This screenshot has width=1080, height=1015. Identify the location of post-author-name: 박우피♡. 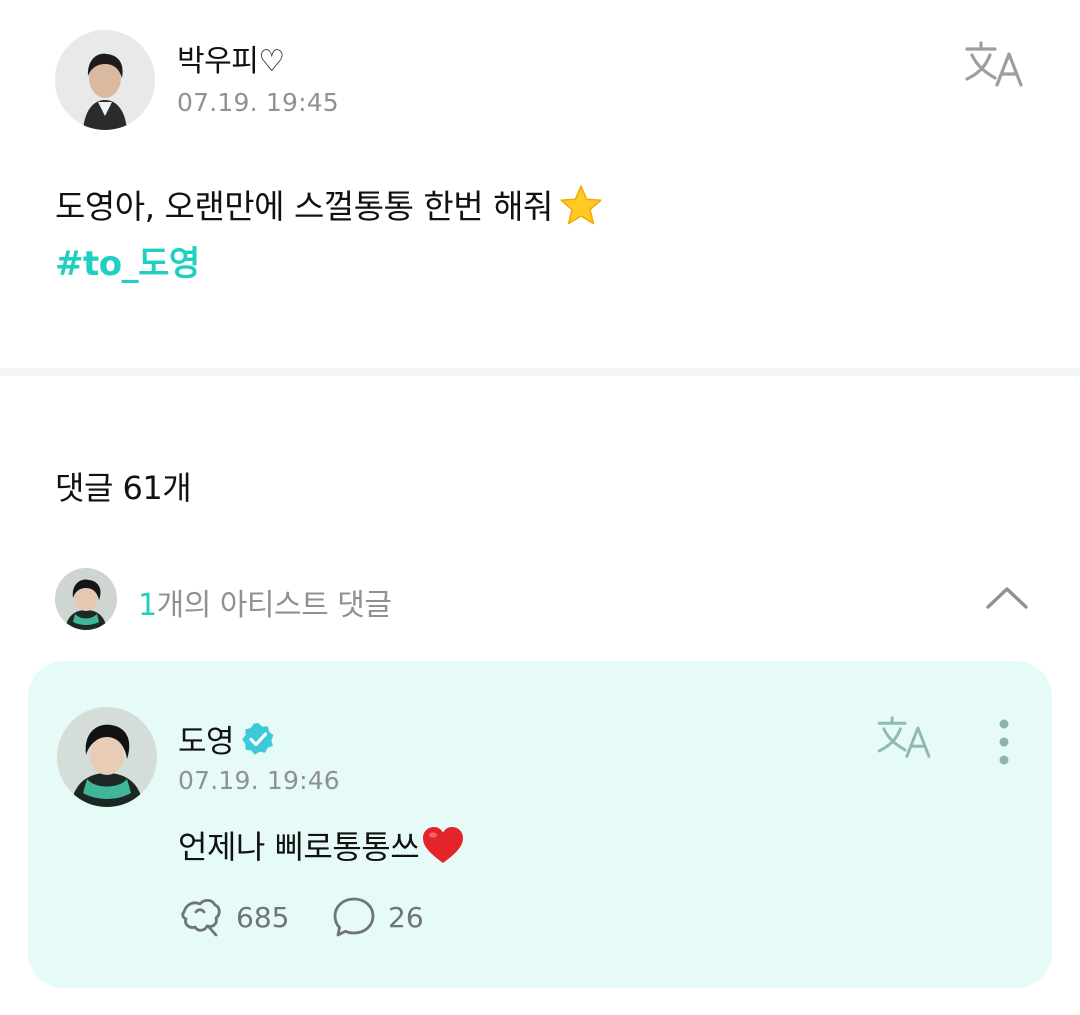
(231, 58).